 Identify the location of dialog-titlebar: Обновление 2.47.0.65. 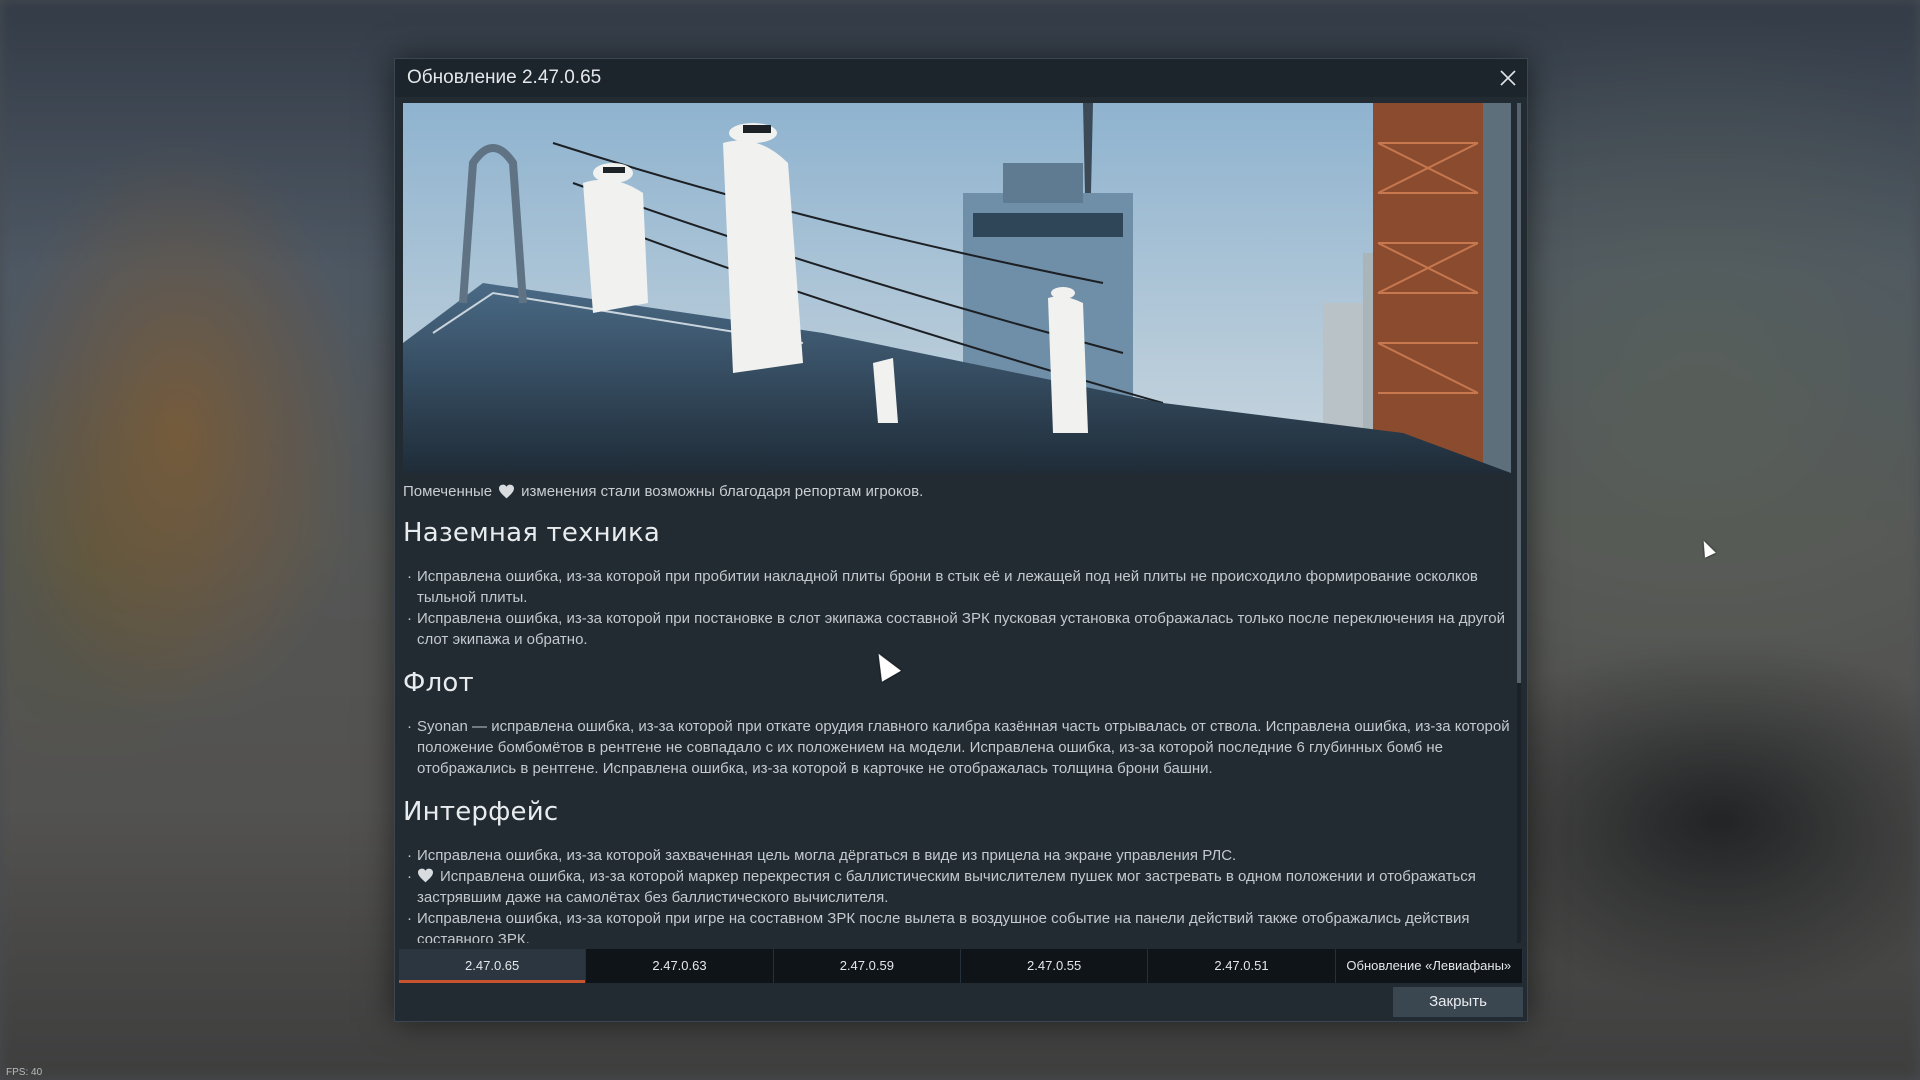
(961, 78).